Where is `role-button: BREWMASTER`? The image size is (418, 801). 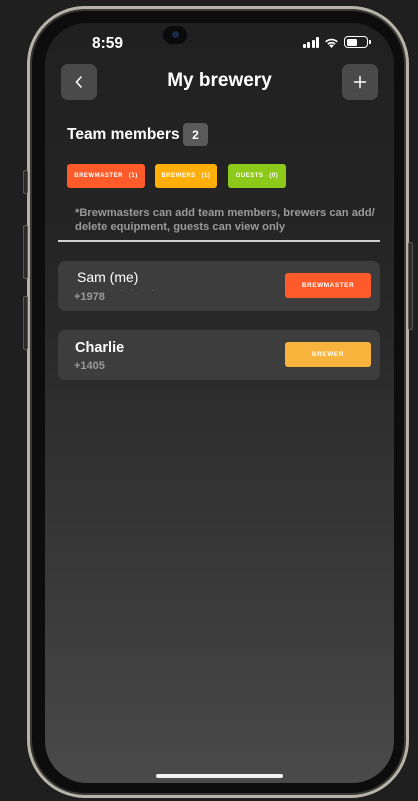
role-button: BREWMASTER is located at coordinates (328, 285).